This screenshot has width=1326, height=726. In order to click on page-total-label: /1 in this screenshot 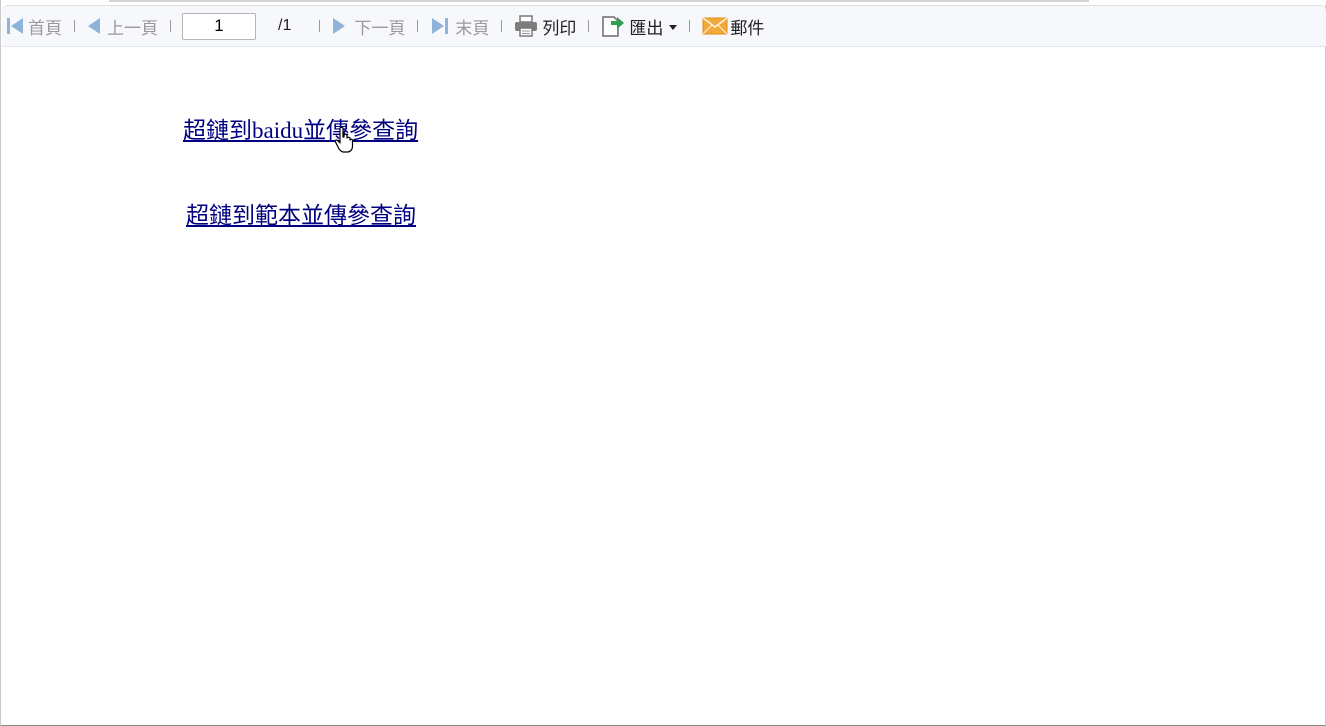, I will do `click(285, 25)`.